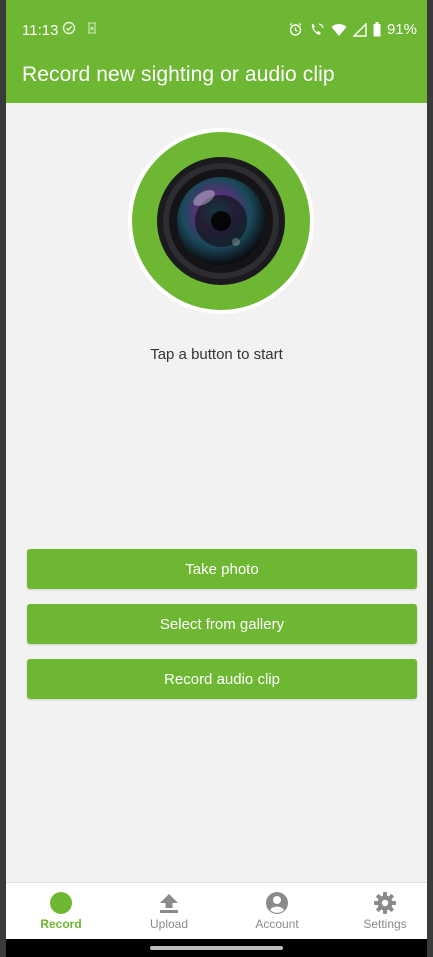  I want to click on bottom-nav: Record Upload Account Settings, so click(216, 911).